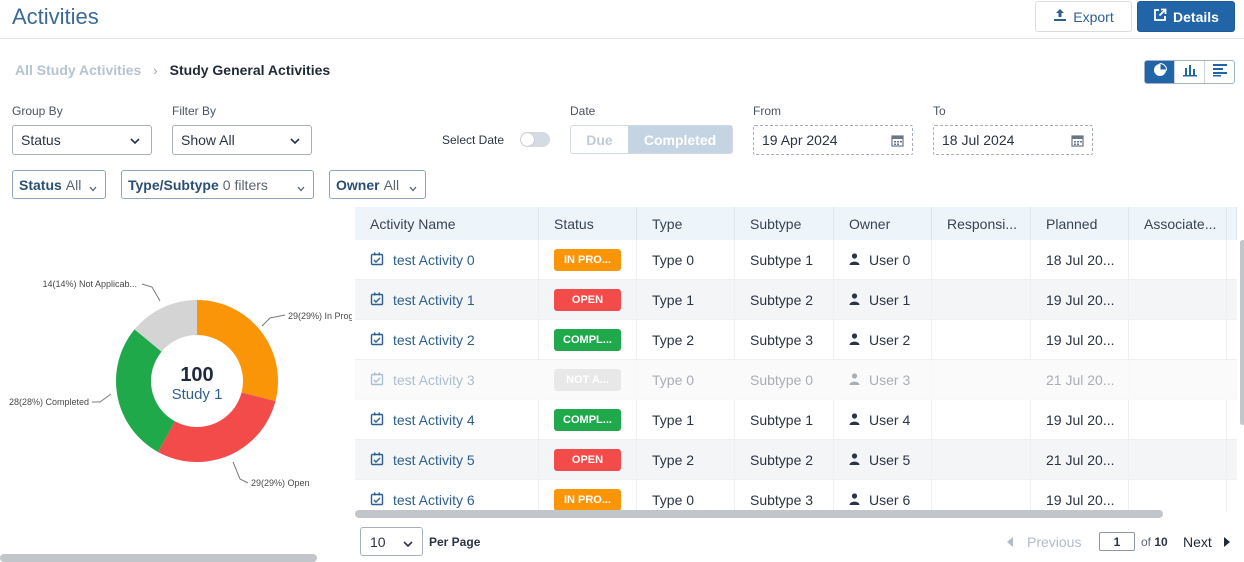  What do you see at coordinates (320, 316) in the screenshot?
I see `label-in-progress: 29(29%) In Progress` at bounding box center [320, 316].